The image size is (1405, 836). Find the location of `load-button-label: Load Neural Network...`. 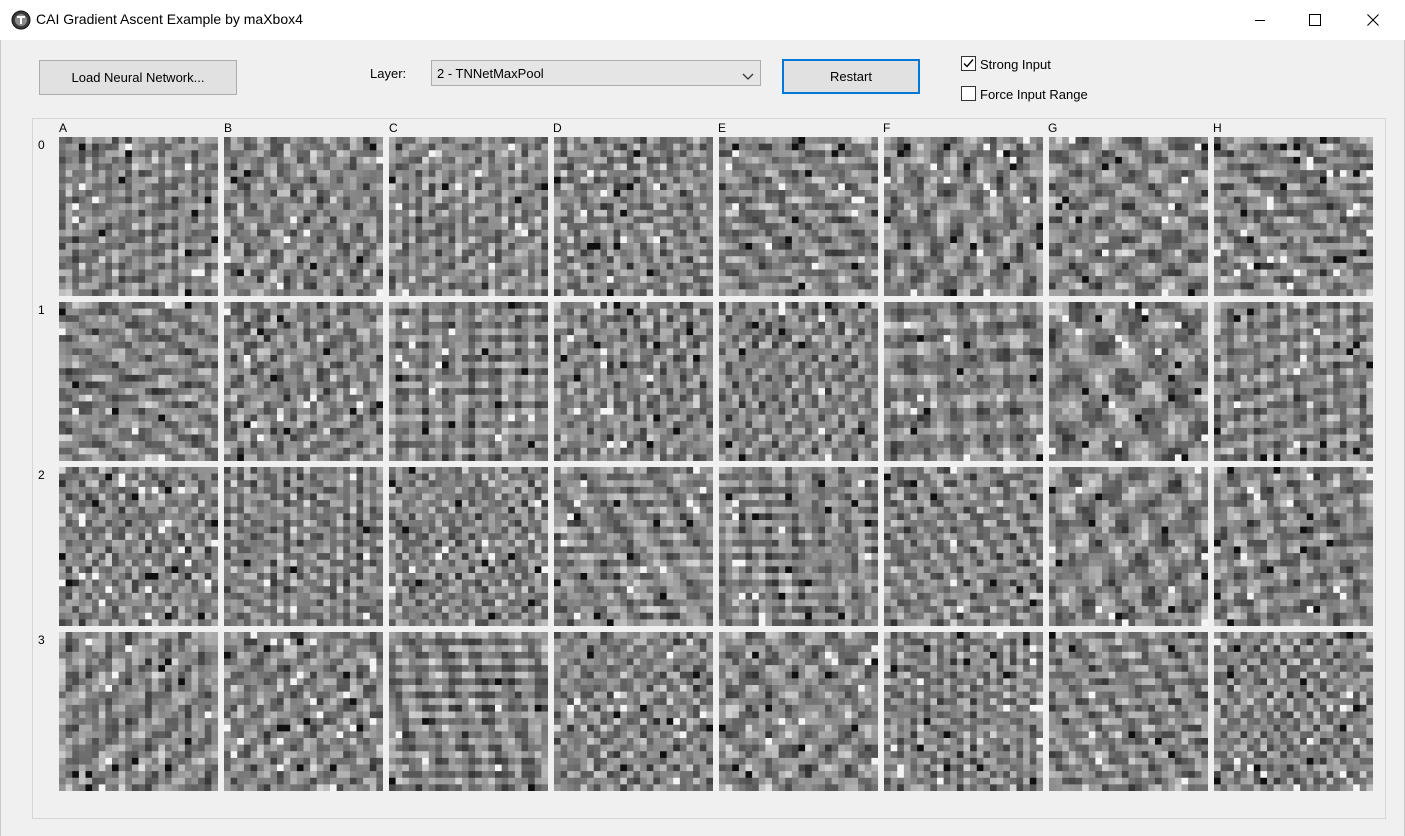

load-button-label: Load Neural Network... is located at coordinates (138, 77).